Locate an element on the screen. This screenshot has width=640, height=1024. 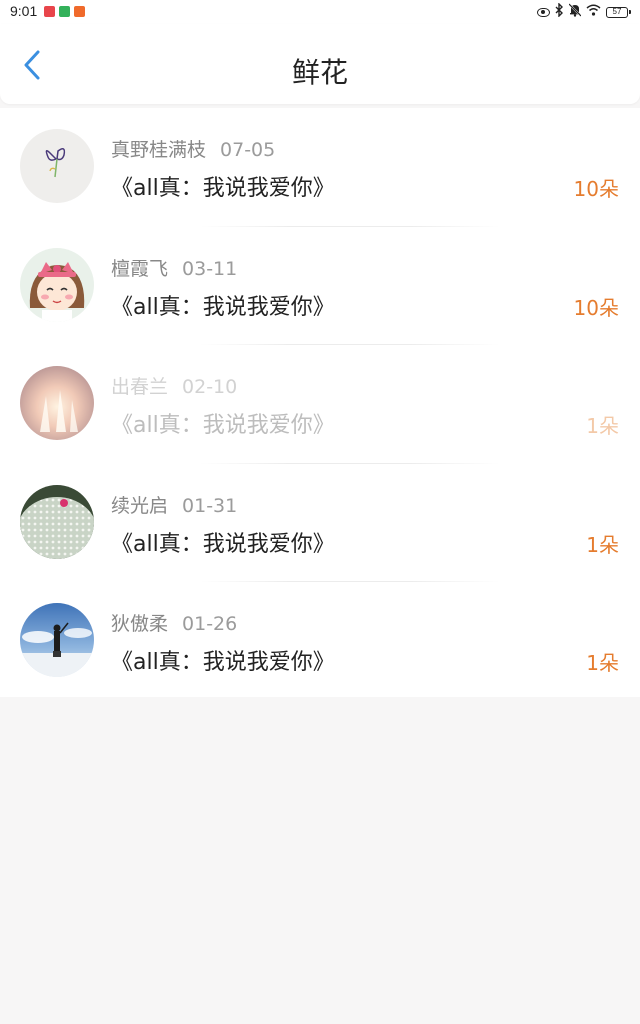
sender-name: 出春兰 is located at coordinates (140, 387).